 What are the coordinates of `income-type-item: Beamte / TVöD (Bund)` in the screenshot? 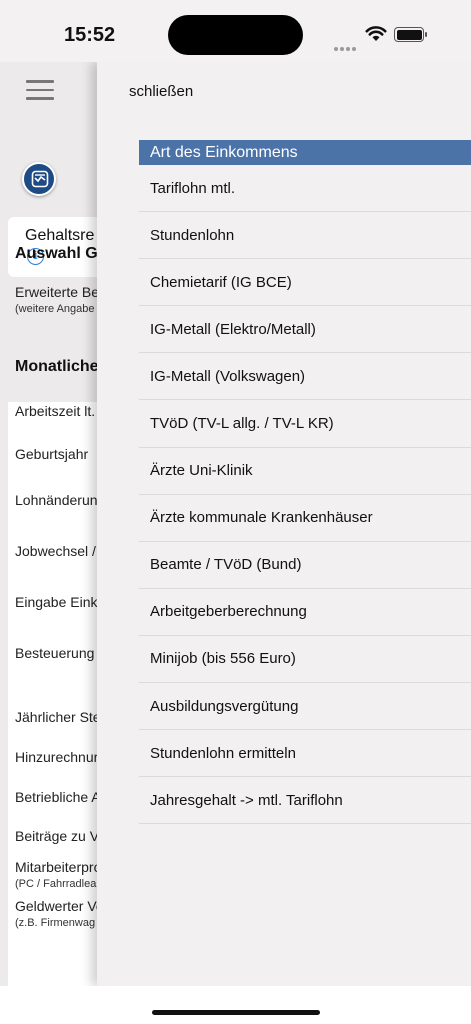 It's located at (305, 565).